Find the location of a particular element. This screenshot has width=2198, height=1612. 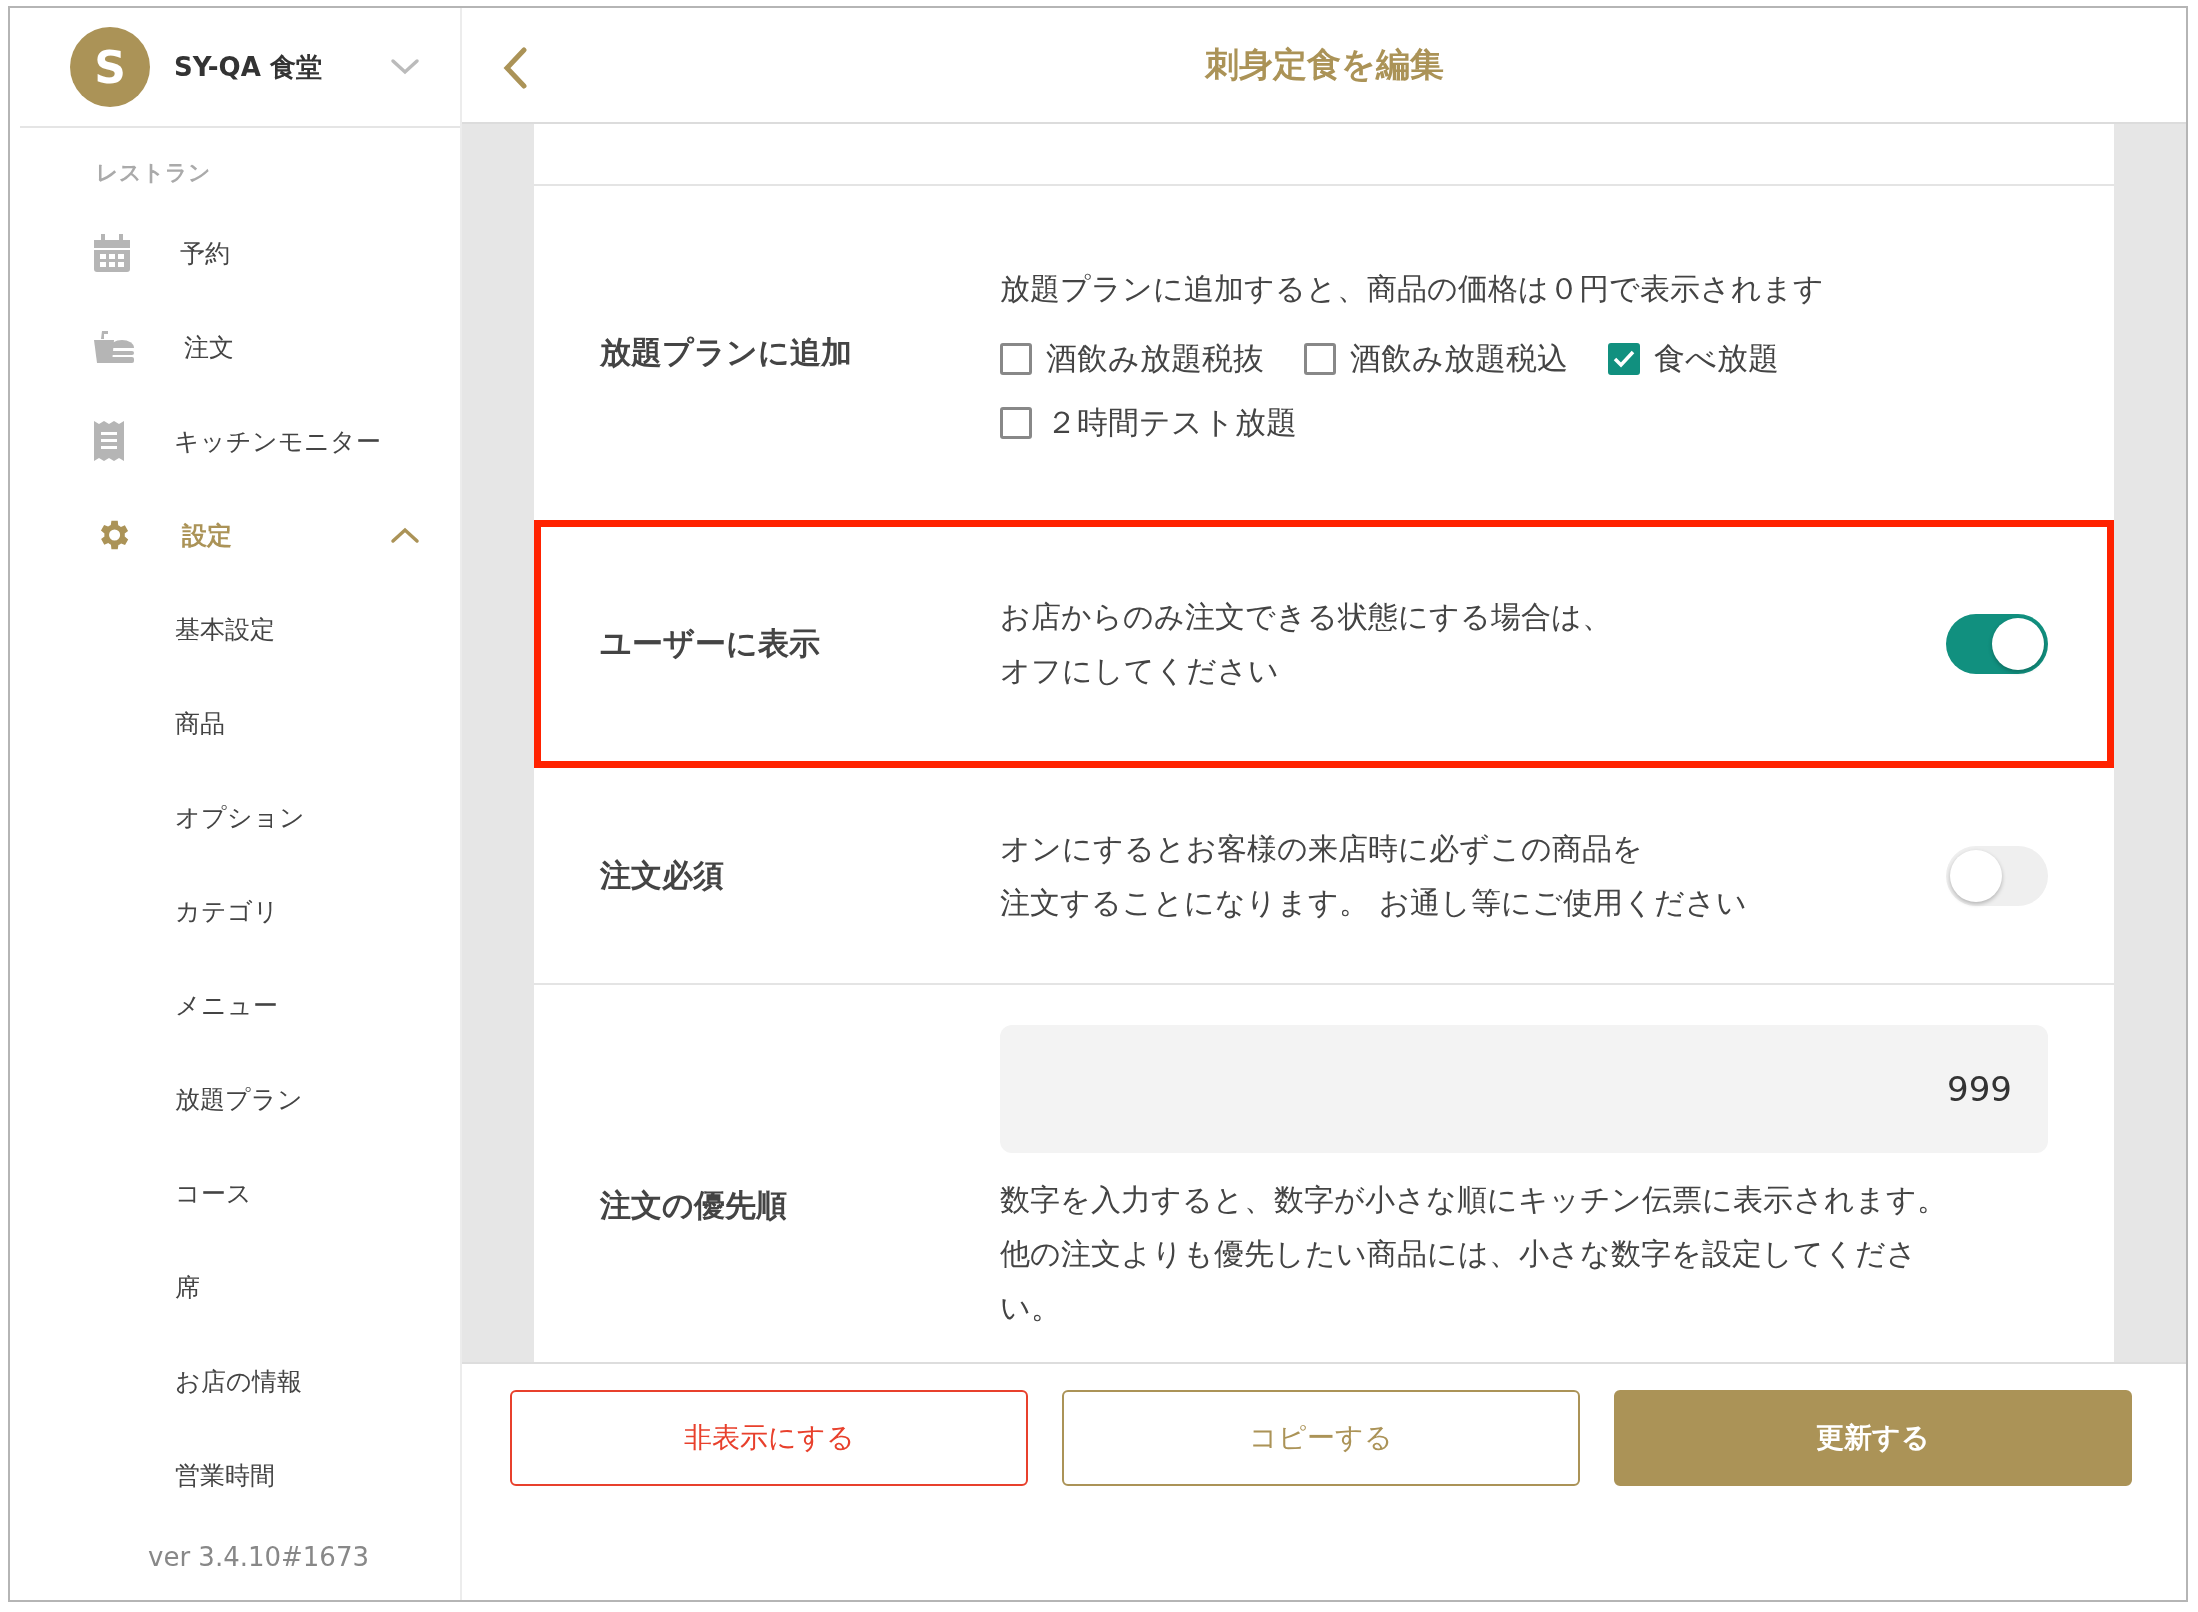

field-label: 放題プランに追加 is located at coordinates (726, 352).